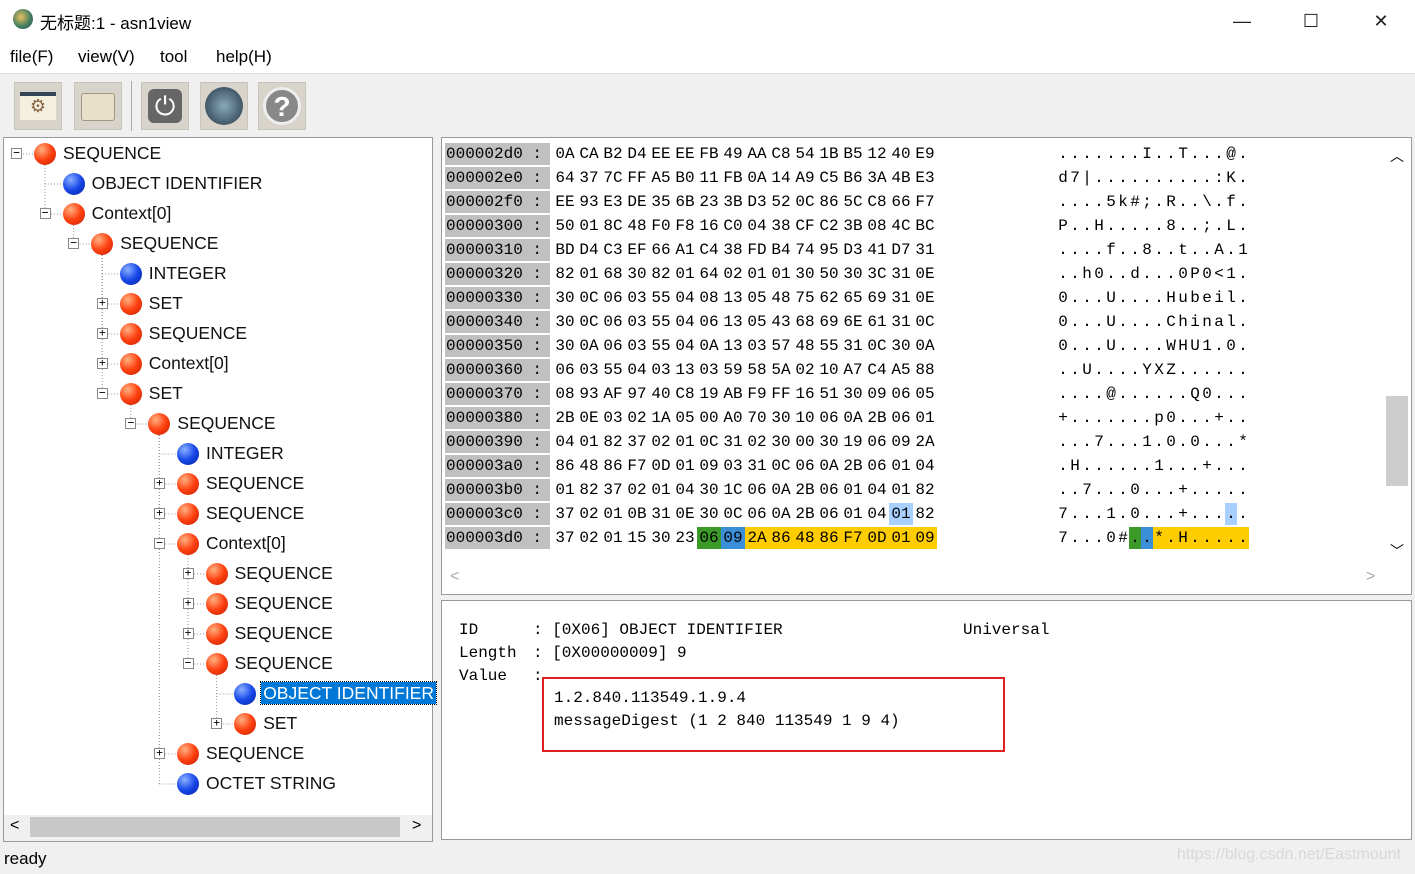 This screenshot has width=1415, height=874. I want to click on hex-byte: 37, so click(637, 442).